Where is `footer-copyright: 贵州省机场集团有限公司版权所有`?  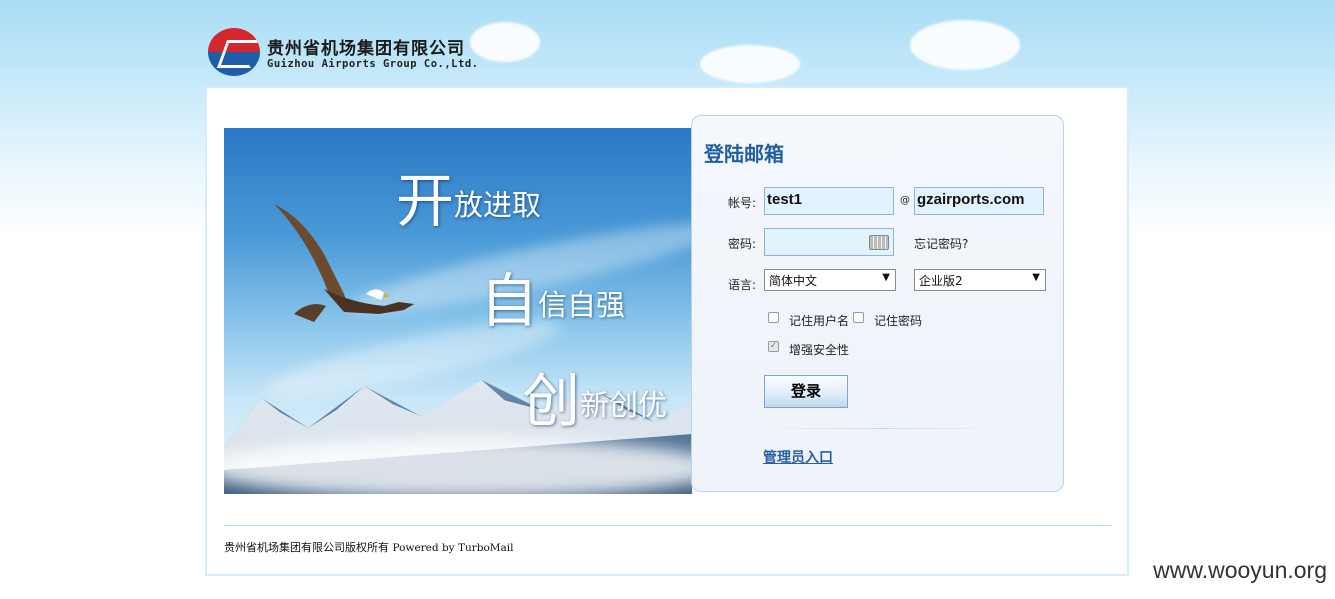 footer-copyright: 贵州省机场集团有限公司版权所有 is located at coordinates (306, 547).